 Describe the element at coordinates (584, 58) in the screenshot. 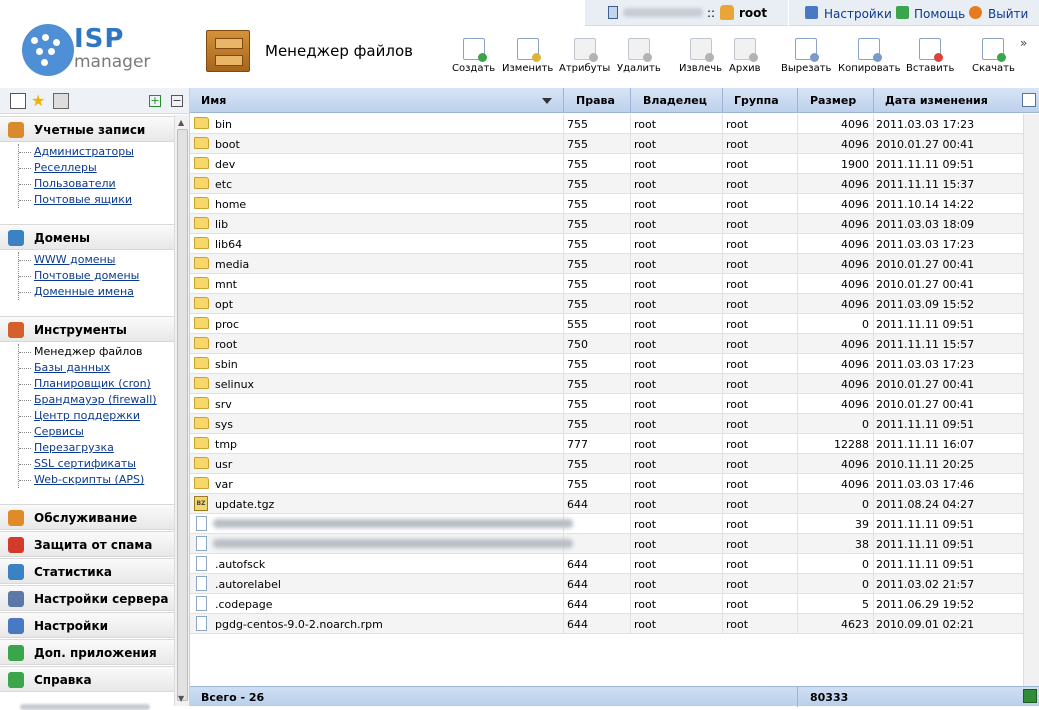

I see `toolbar-button-attributes: Атрибуты` at that location.